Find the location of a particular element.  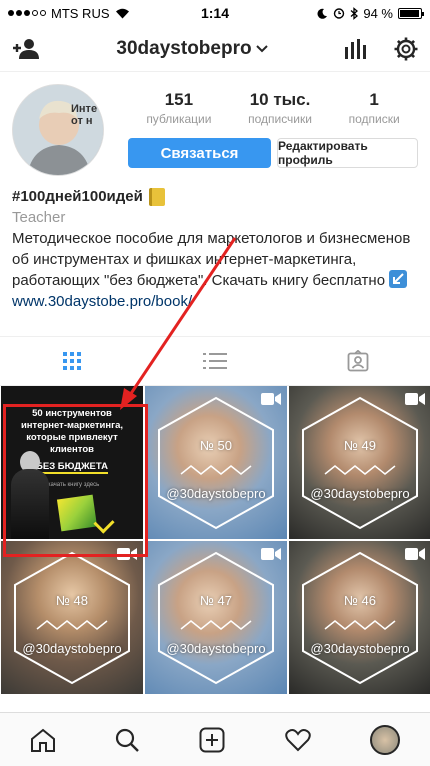

tagged-icon is located at coordinates (358, 361).